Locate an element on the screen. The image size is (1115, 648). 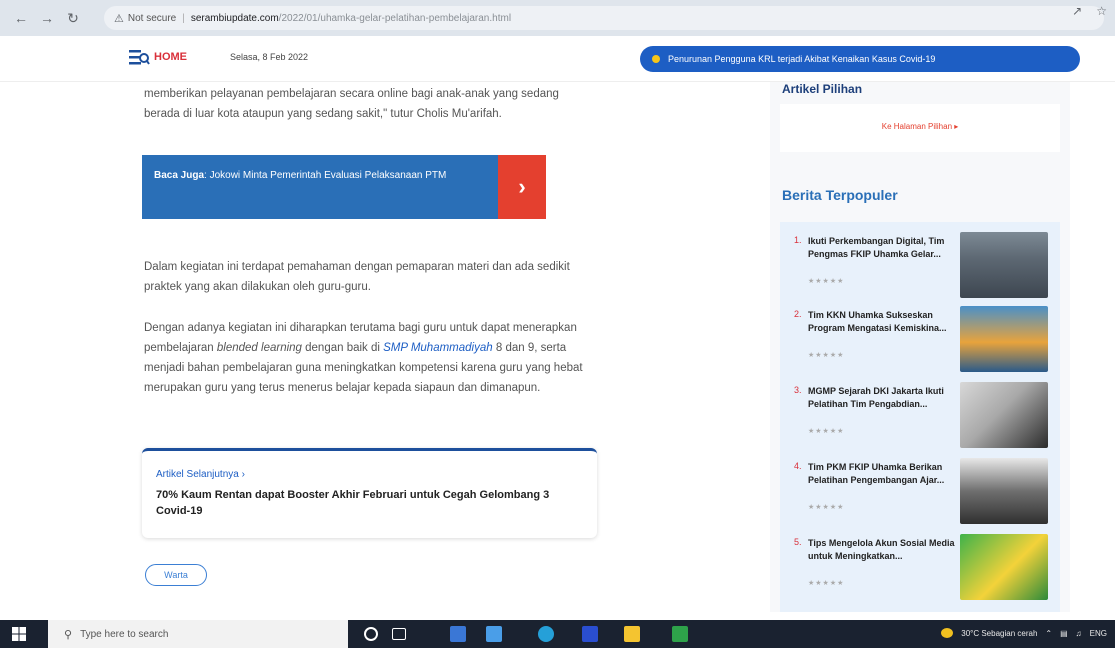
back-icon: ← is located at coordinates (21, 18).